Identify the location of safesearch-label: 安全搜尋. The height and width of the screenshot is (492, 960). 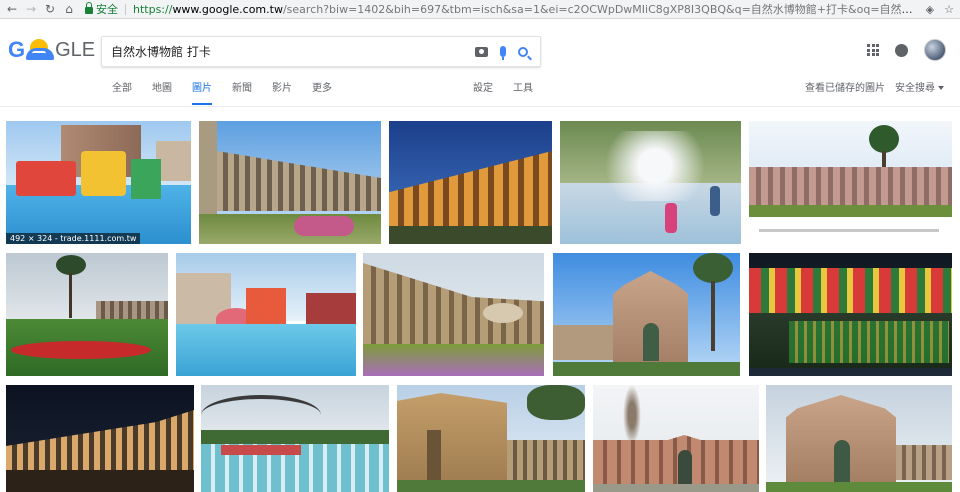
(915, 88).